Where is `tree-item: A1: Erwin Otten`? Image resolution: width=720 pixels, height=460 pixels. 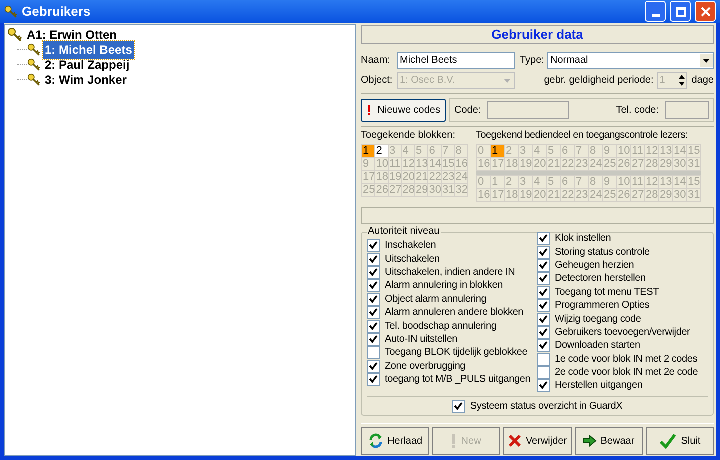
tree-item: A1: Erwin Otten is located at coordinates (72, 35).